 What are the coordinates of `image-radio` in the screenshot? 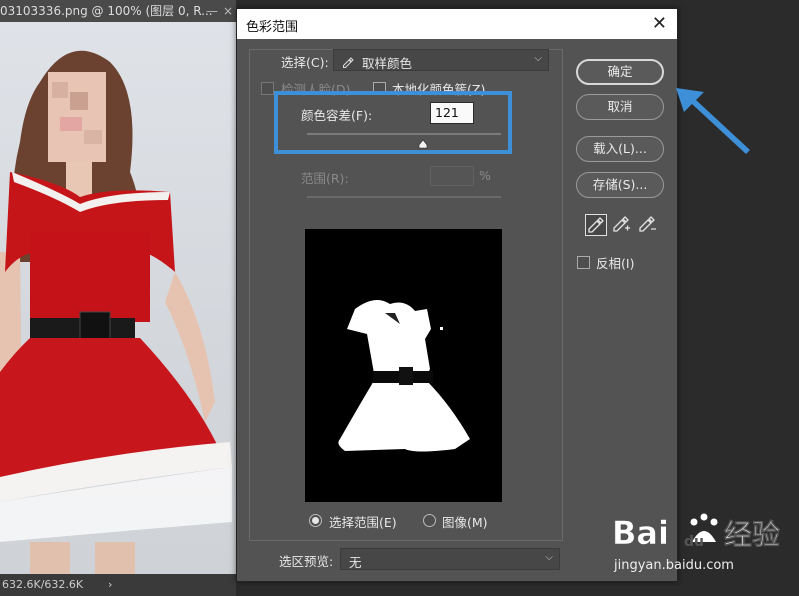 It's located at (429, 520).